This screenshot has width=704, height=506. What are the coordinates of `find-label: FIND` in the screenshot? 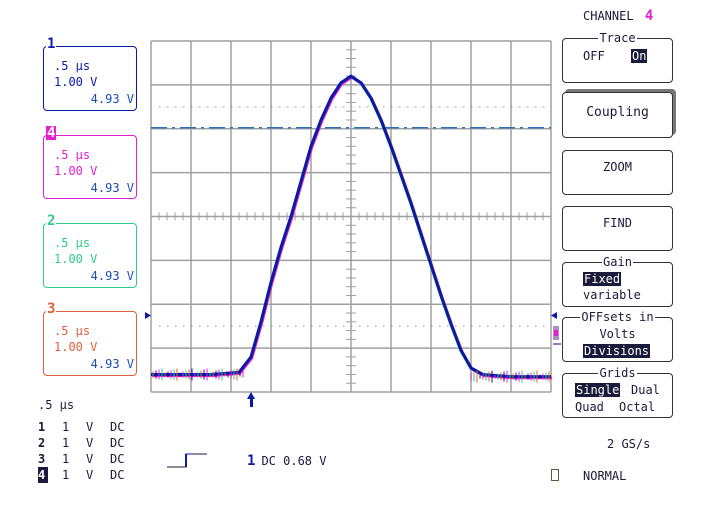 It's located at (617, 223).